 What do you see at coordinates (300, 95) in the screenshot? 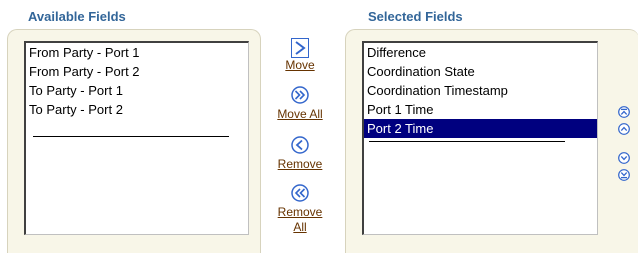
I see `move-all-icon` at bounding box center [300, 95].